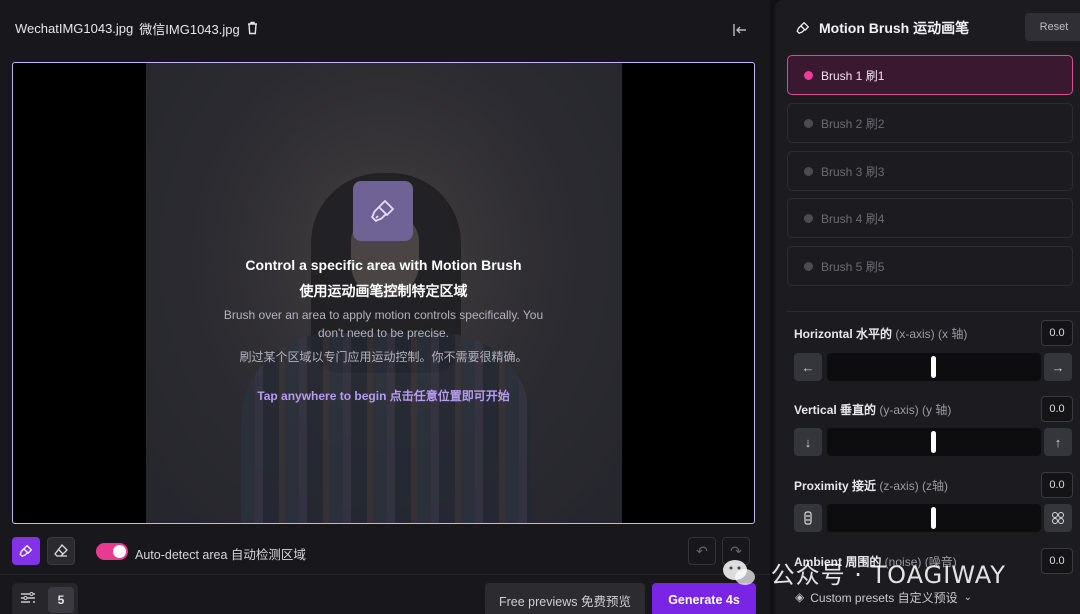 Image resolution: width=1080 pixels, height=614 pixels. Describe the element at coordinates (873, 410) in the screenshot. I see `vertical-label: Vertical 垂直的 (y-axis) (y 轴)` at that location.